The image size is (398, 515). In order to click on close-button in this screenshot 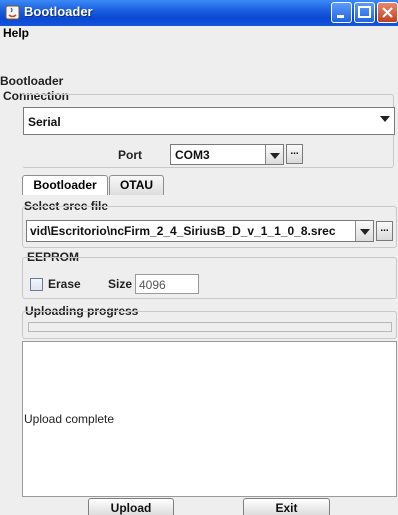, I will do `click(387, 12)`.